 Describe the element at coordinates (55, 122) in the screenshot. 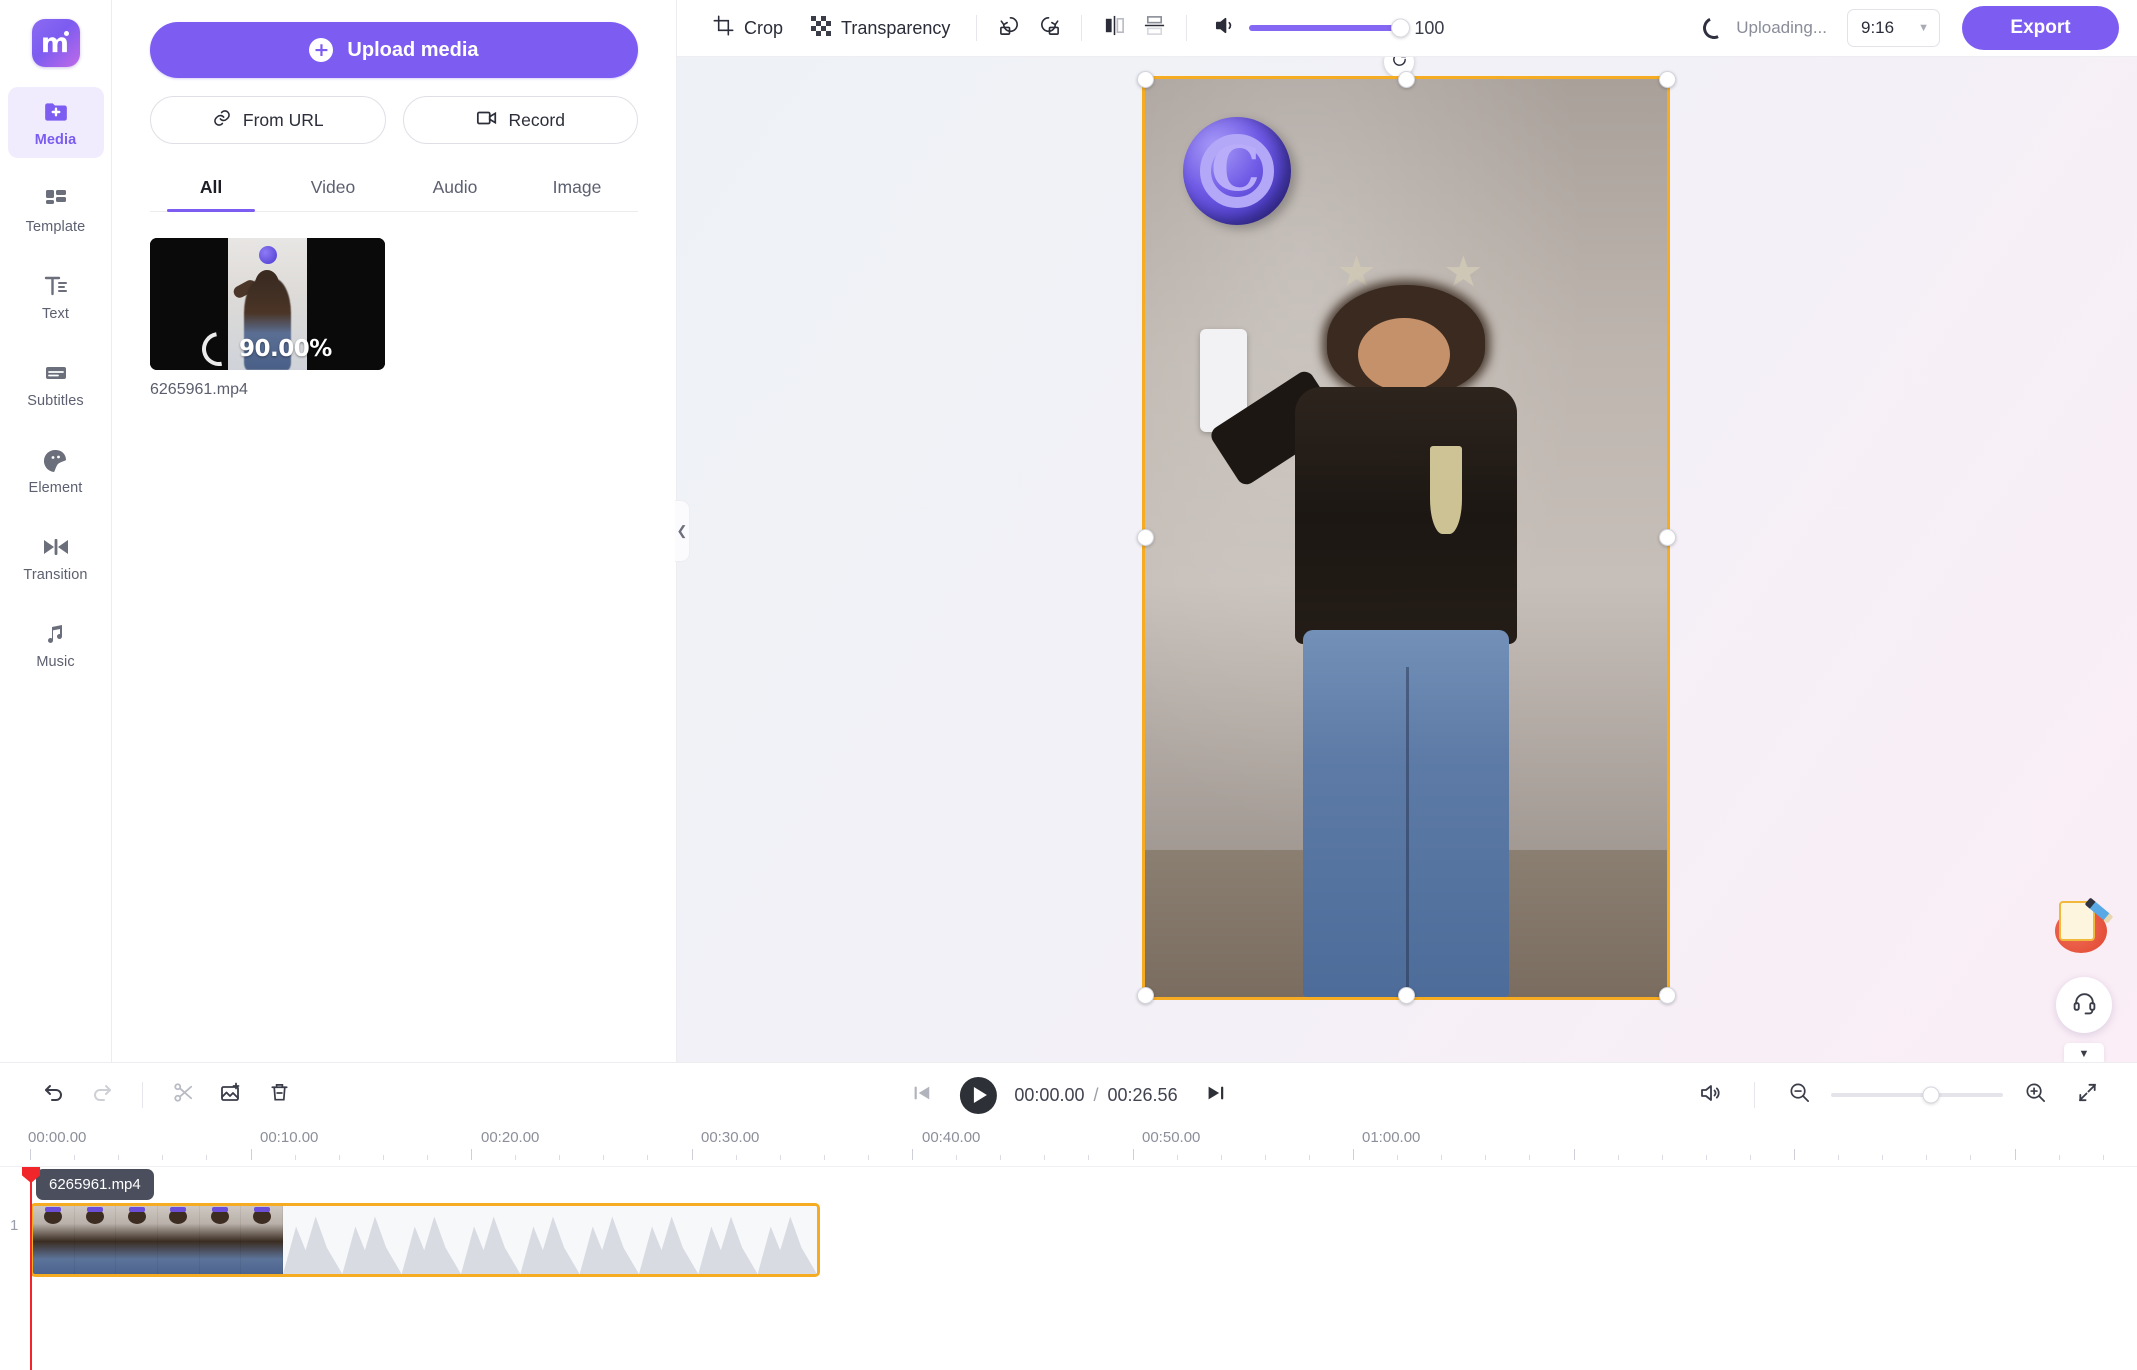

I see `sidebar-item-media: Media` at that location.